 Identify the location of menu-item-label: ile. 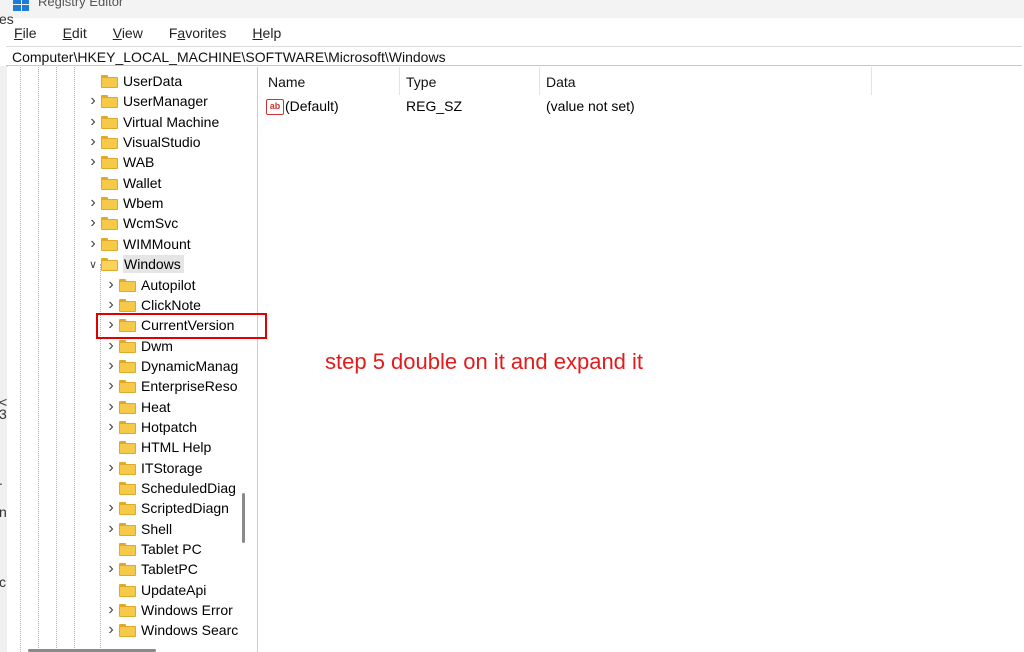
(29, 33).